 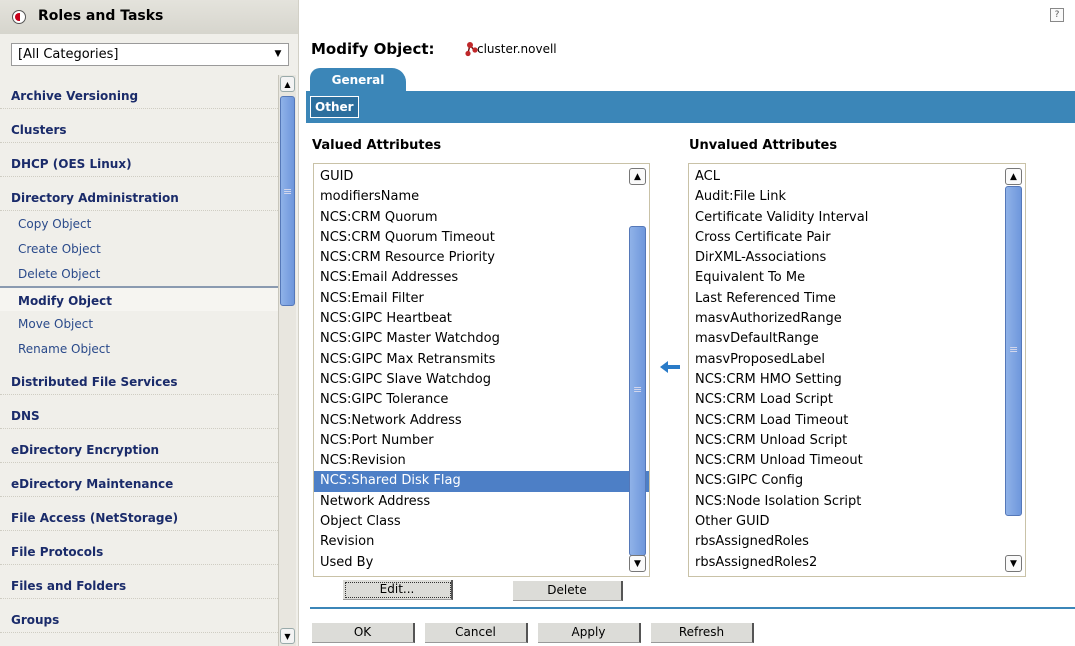 I want to click on nav-task: Rename Object, so click(x=140, y=348).